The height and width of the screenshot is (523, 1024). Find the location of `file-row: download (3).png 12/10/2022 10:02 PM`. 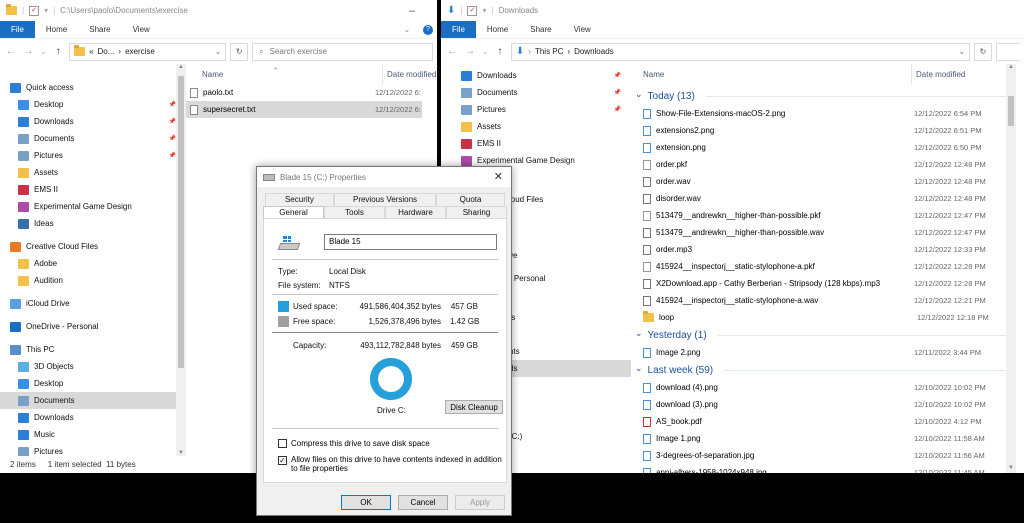

file-row: download (3).png 12/10/2022 10:02 PM is located at coordinates (829, 404).